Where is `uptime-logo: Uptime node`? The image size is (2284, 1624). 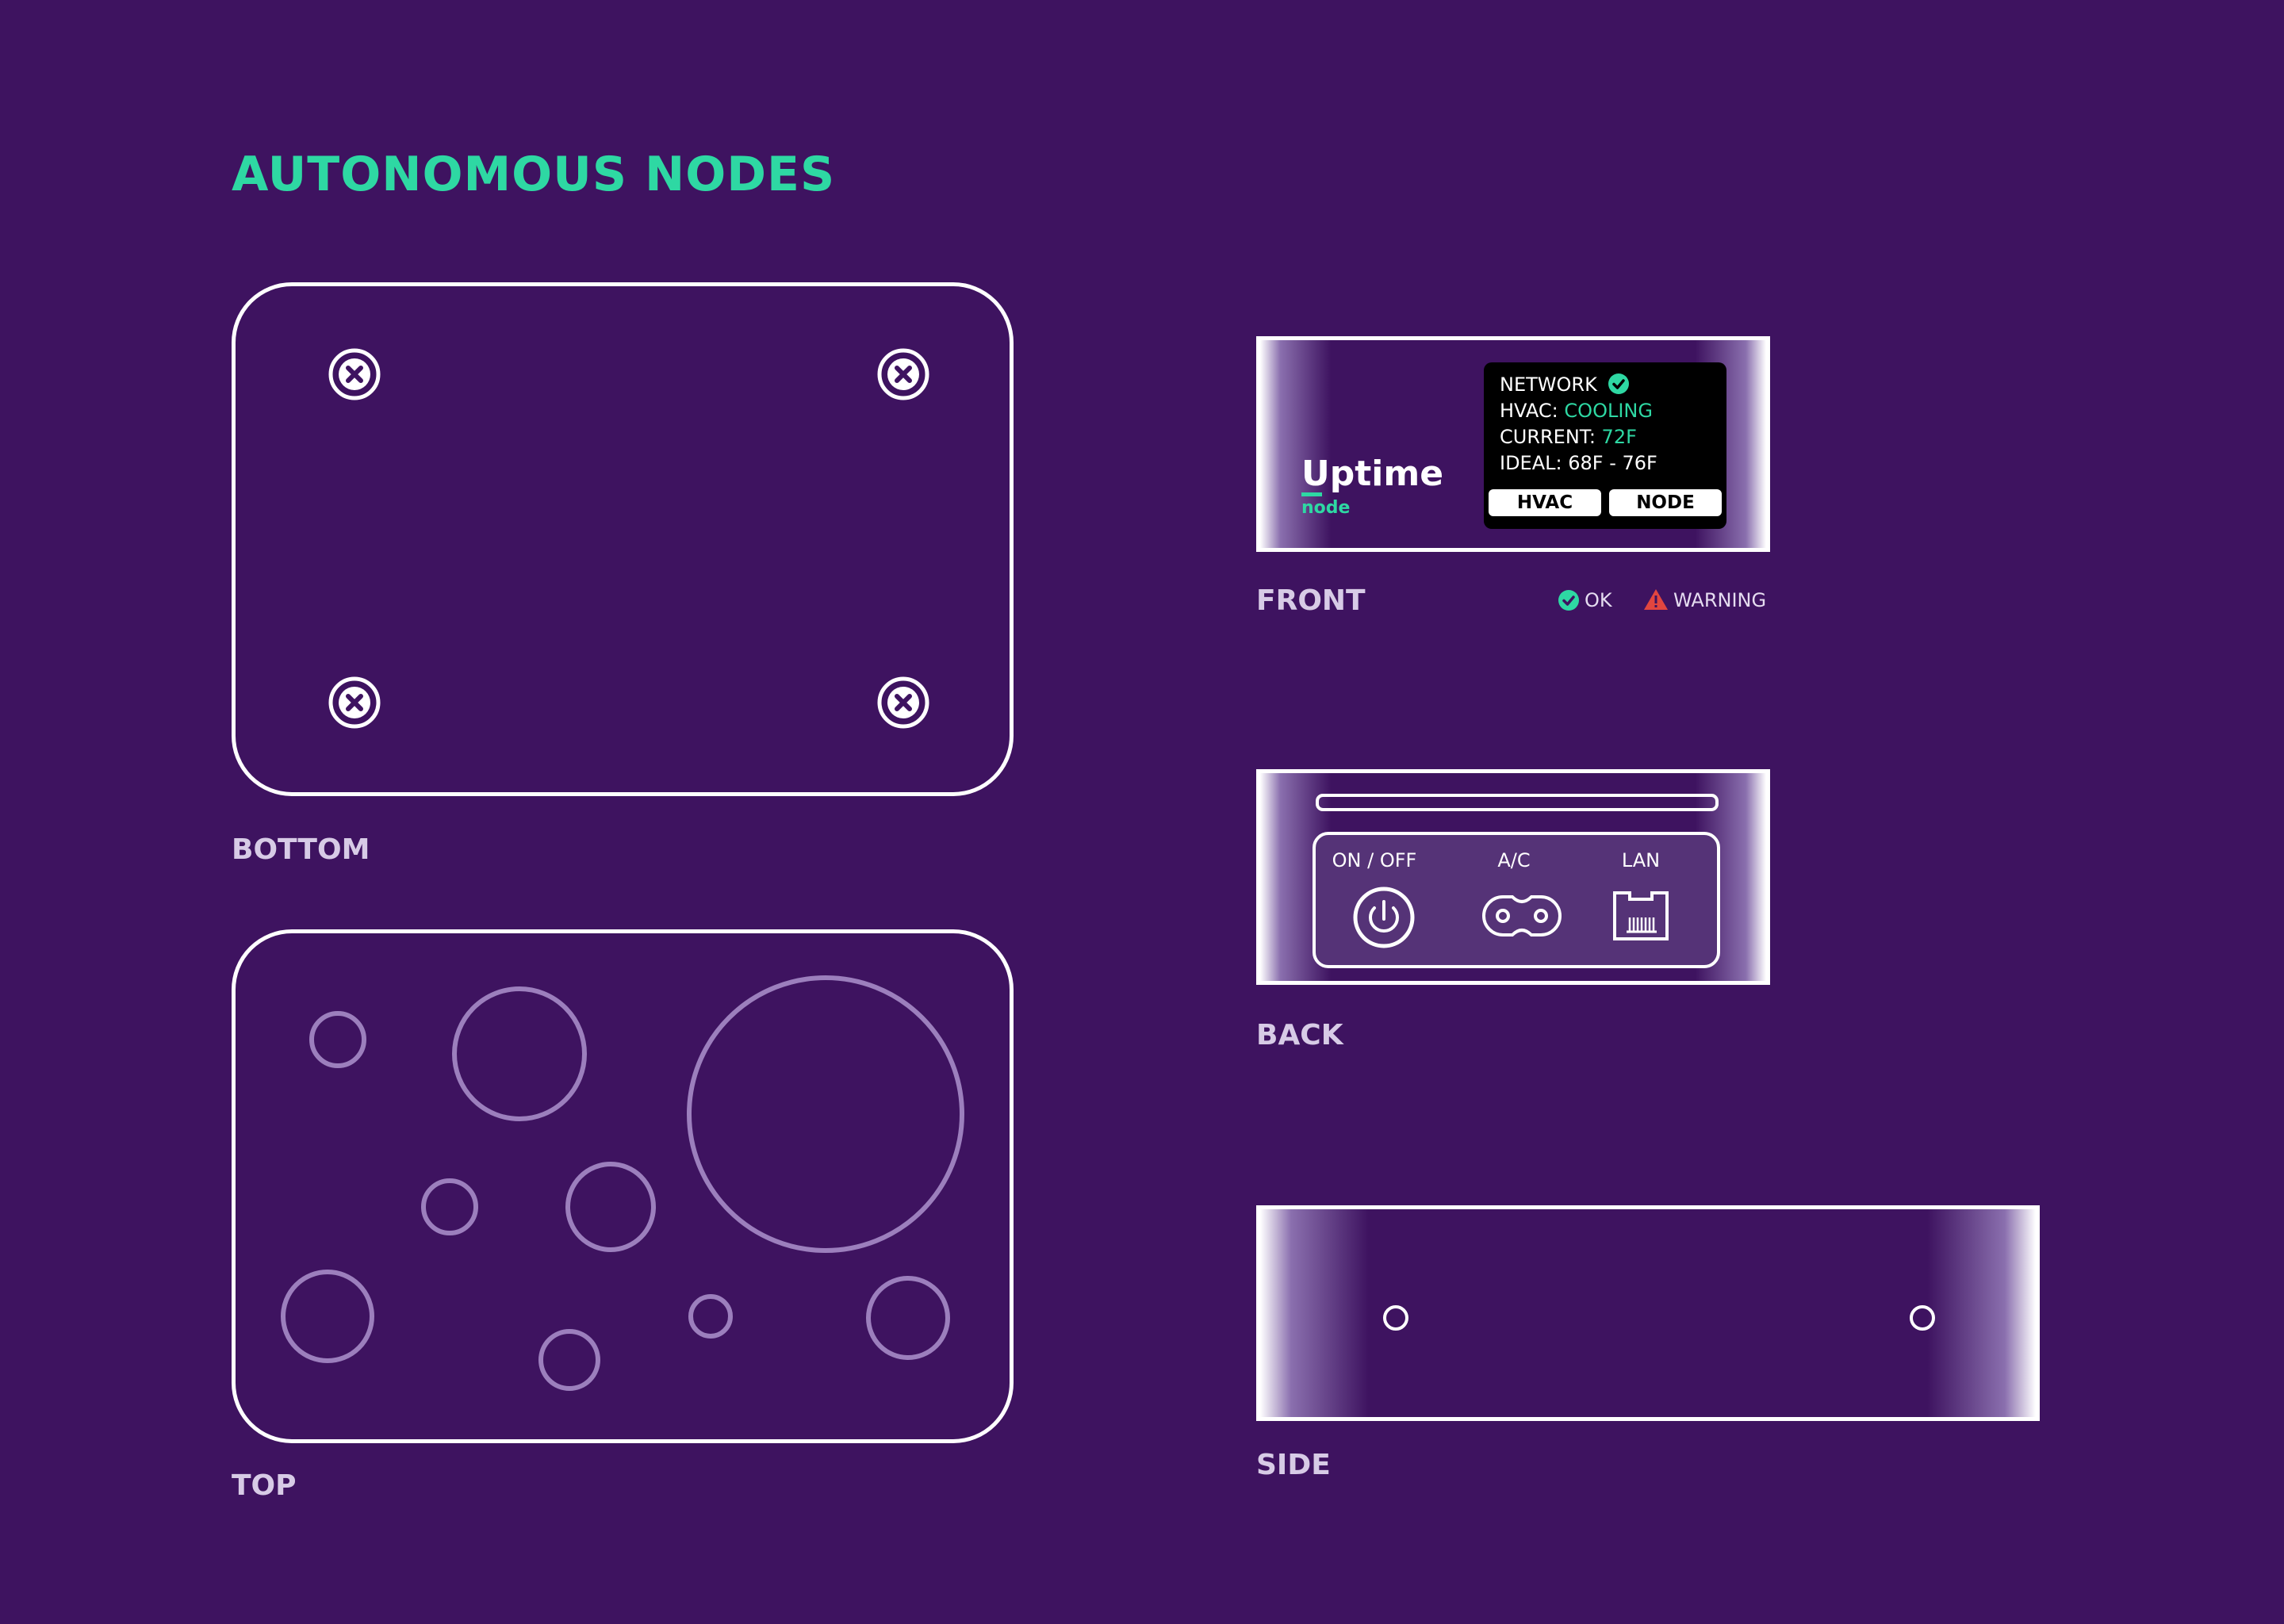 uptime-logo: Uptime node is located at coordinates (1372, 486).